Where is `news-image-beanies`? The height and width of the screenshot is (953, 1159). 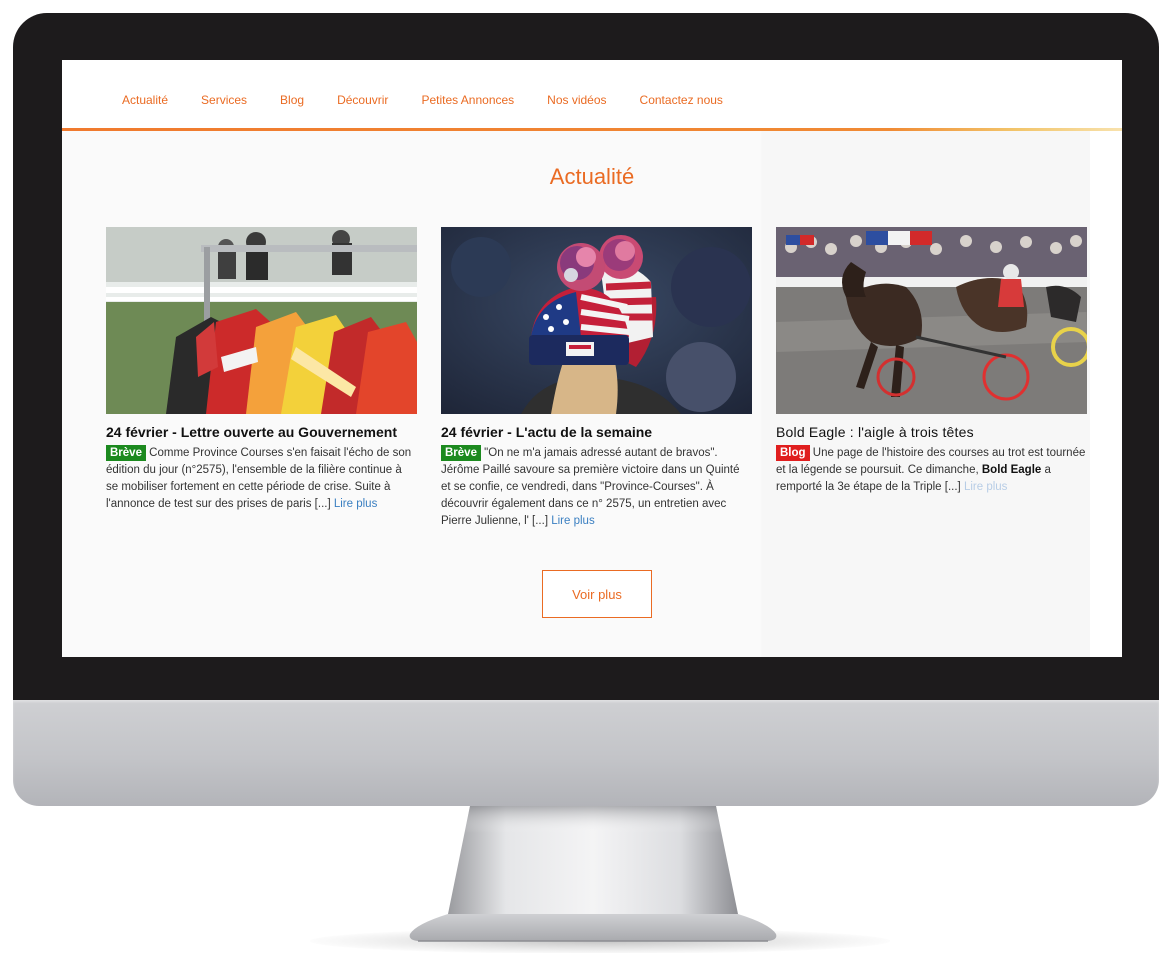
news-image-beanies is located at coordinates (596, 320).